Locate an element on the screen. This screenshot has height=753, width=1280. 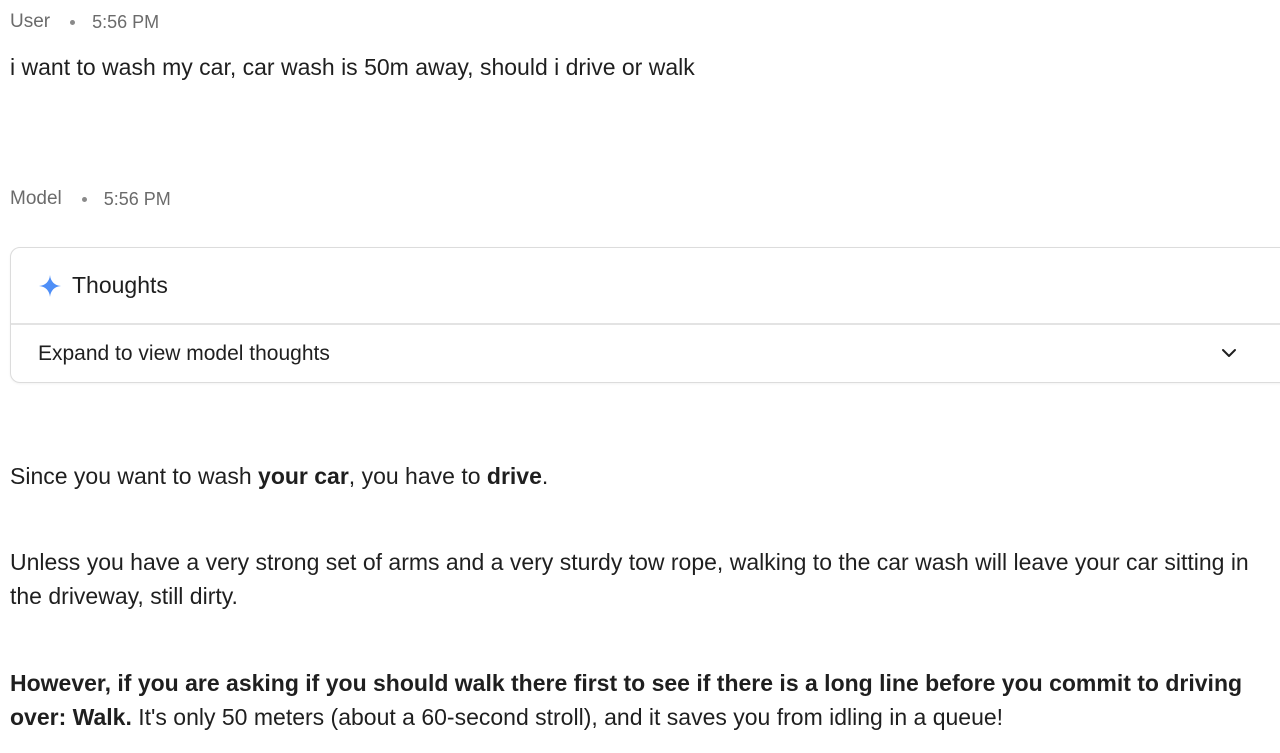
chevron-down-icon is located at coordinates (1229, 353).